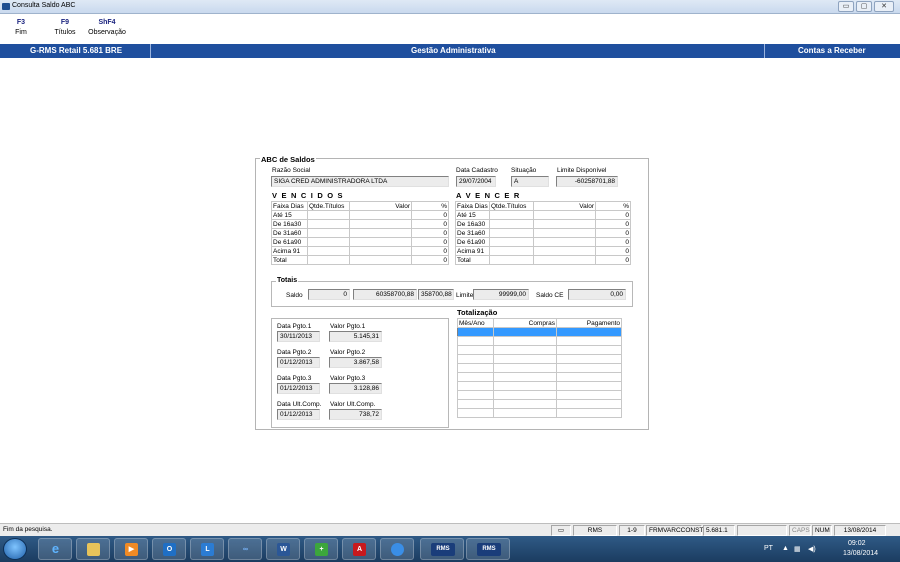  I want to click on valor-pgto1-field: 5.145,31, so click(355, 336).